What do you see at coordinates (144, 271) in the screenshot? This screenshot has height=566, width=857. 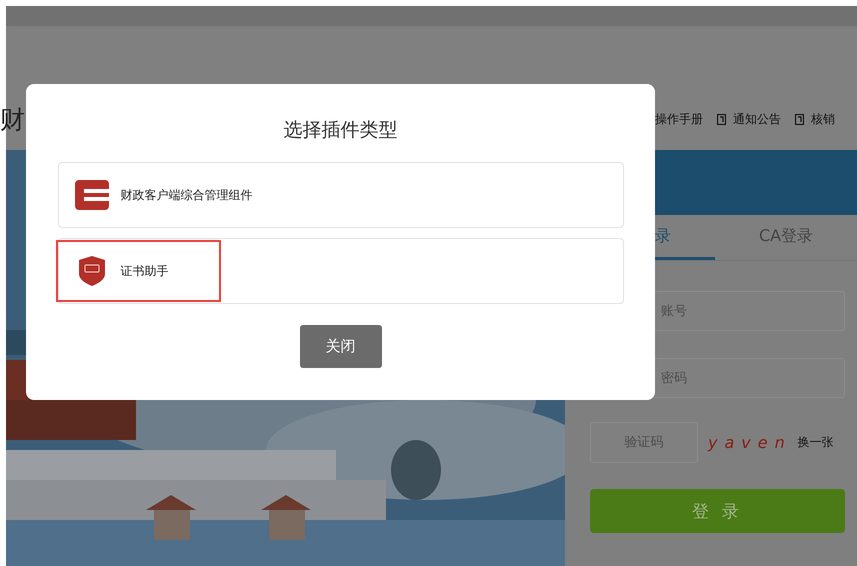 I see `plugin-label: 证书助手` at bounding box center [144, 271].